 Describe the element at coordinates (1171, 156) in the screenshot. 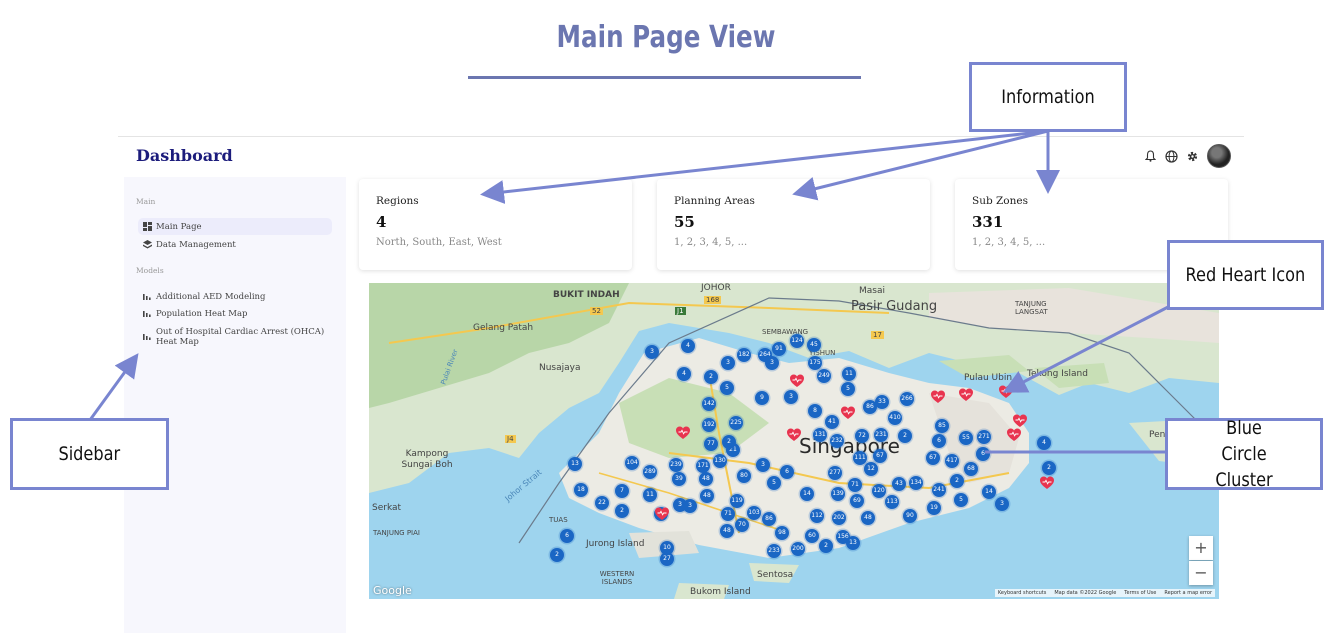

I see `globe-icon` at that location.